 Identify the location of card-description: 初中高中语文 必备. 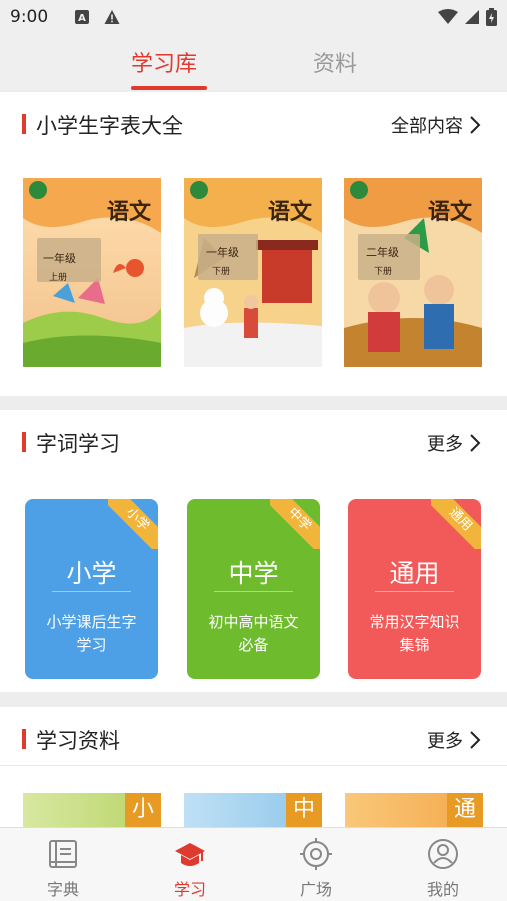
(253, 634).